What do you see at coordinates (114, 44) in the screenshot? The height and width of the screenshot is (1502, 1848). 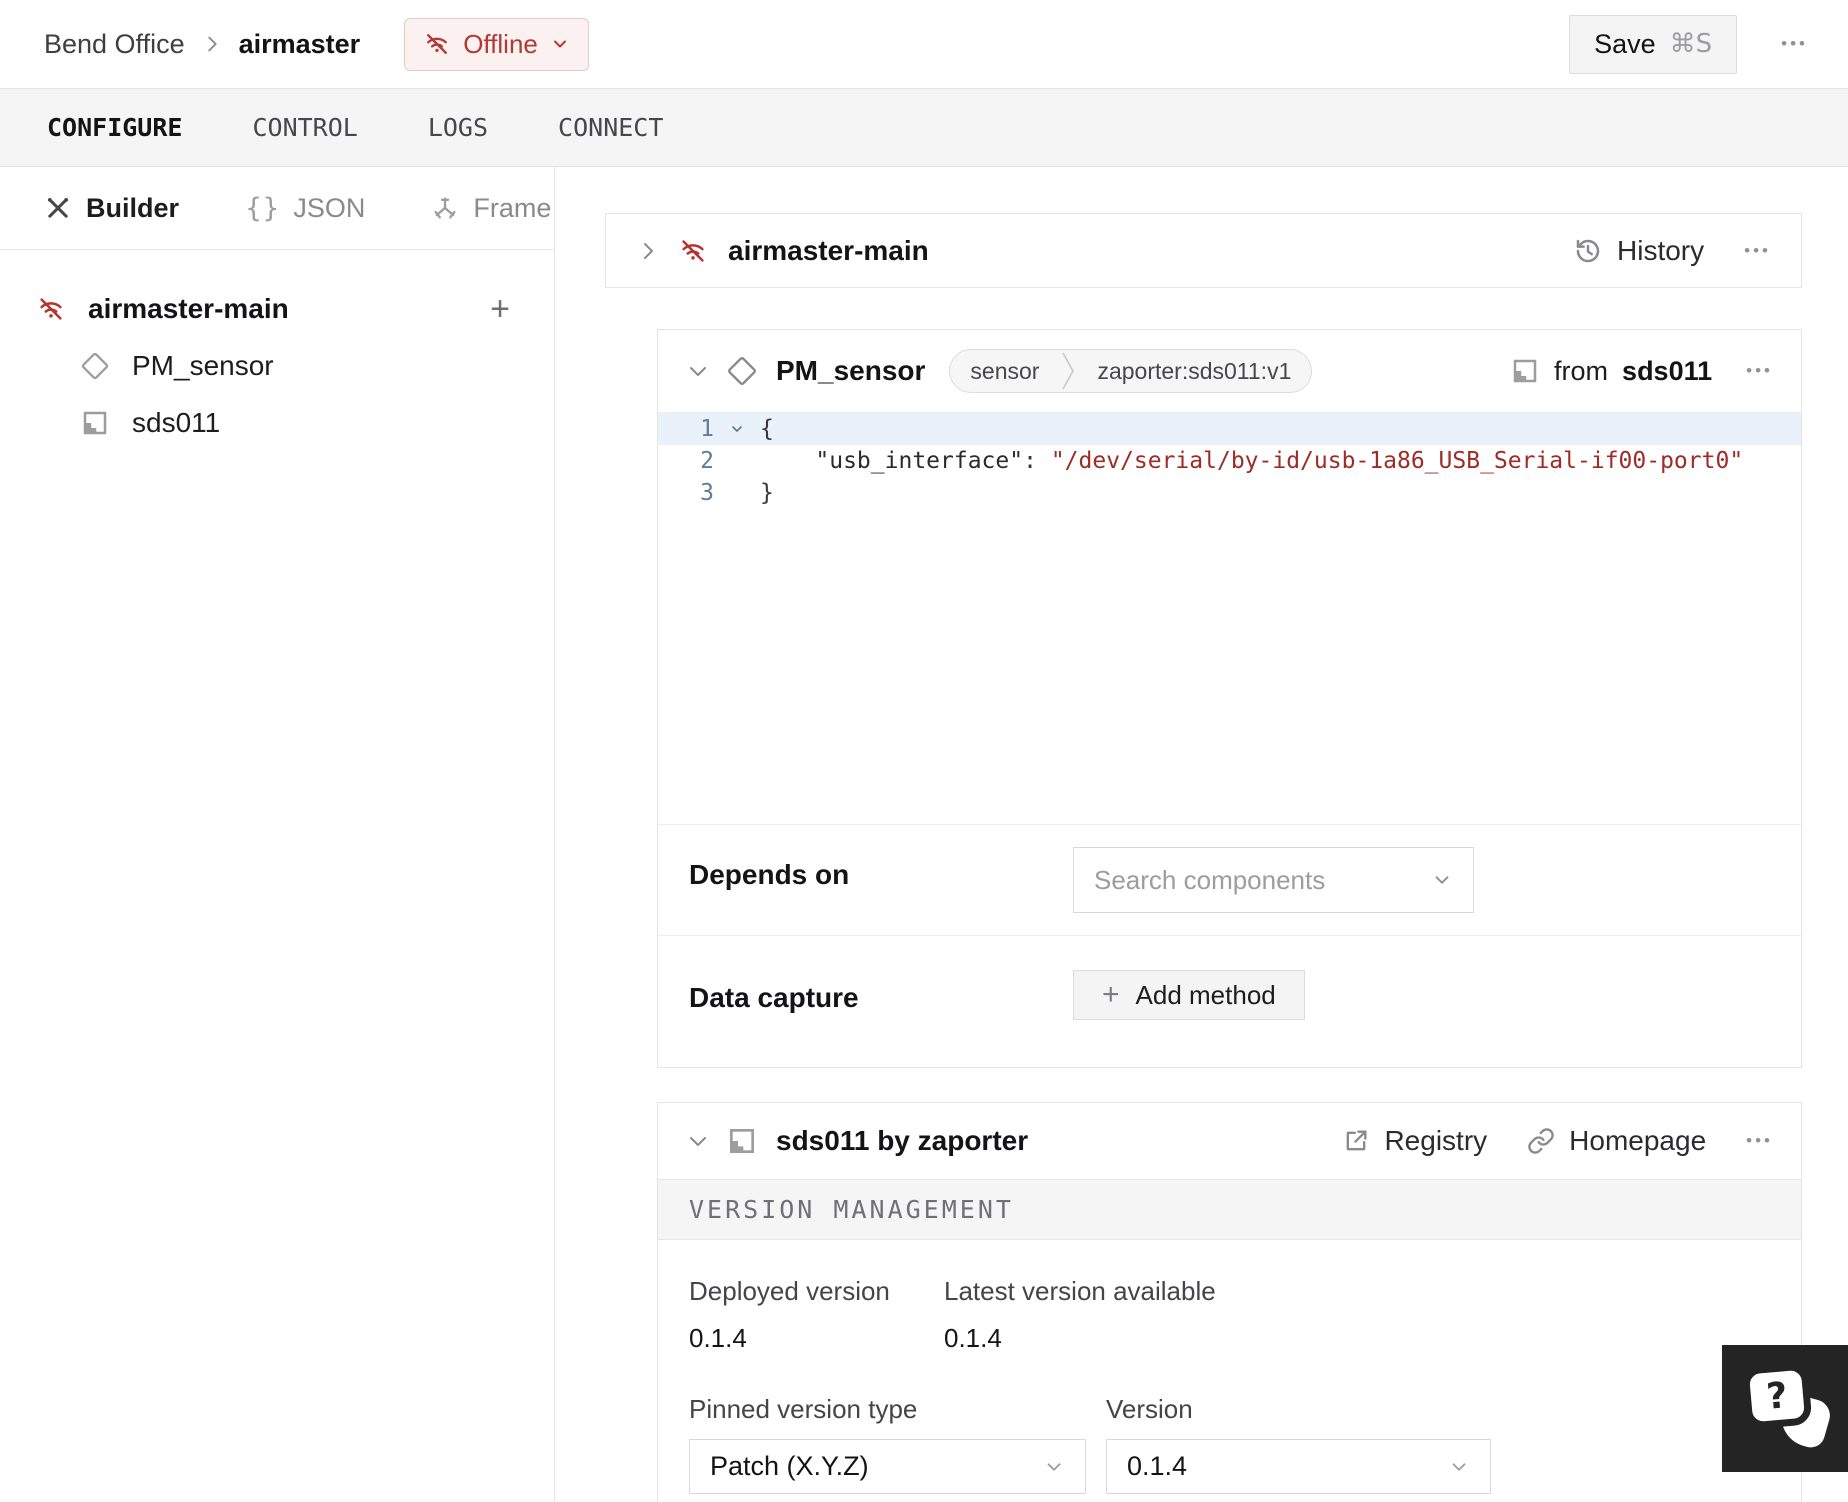 I see `breadcrumb-location: Bend Office` at bounding box center [114, 44].